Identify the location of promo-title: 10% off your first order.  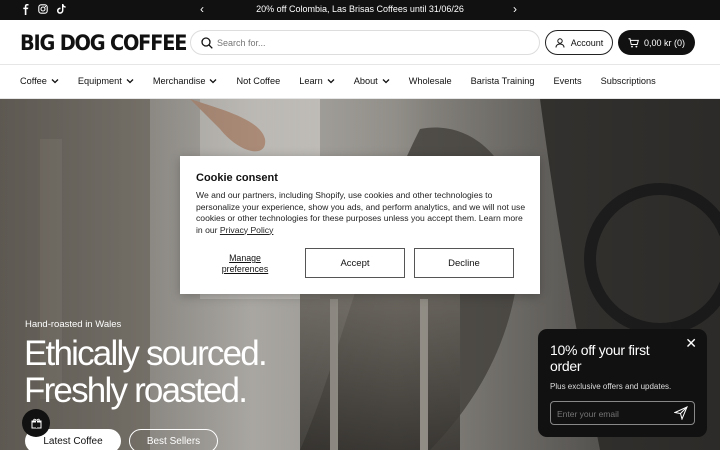
(600, 358).